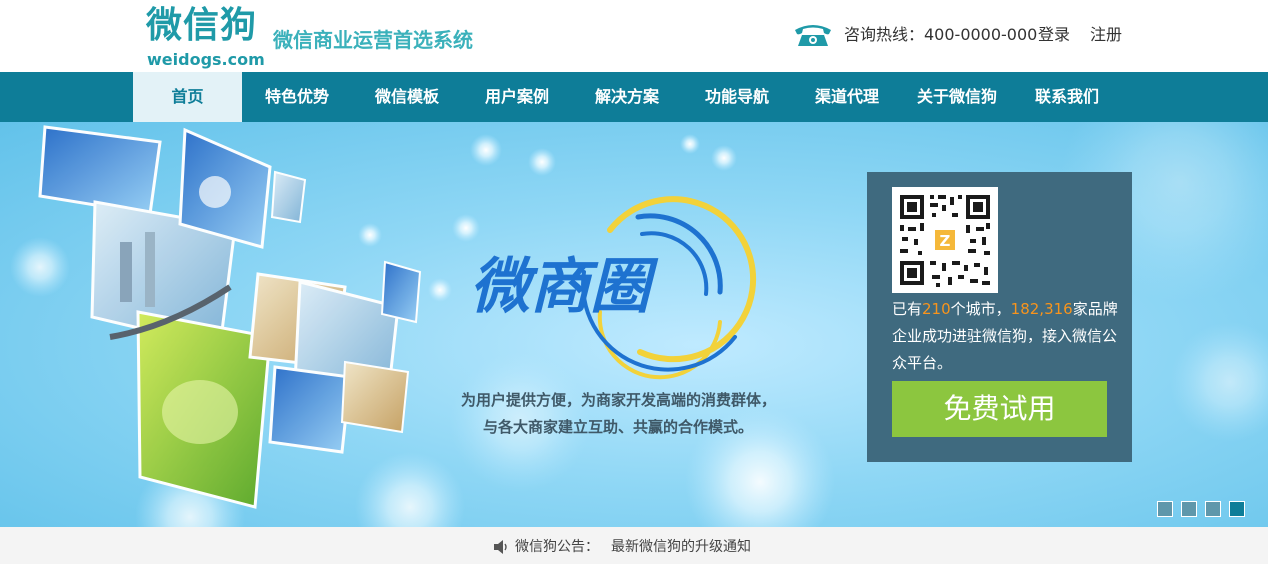 This screenshot has width=1268, height=564. Describe the element at coordinates (618, 427) in the screenshot. I see `tagline-line-2: 与各大商家建立互助、共赢的合作模式。` at that location.